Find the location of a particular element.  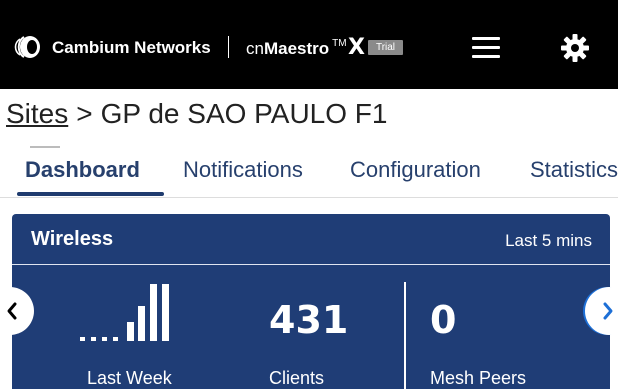

trademark-mark: TM is located at coordinates (339, 43).